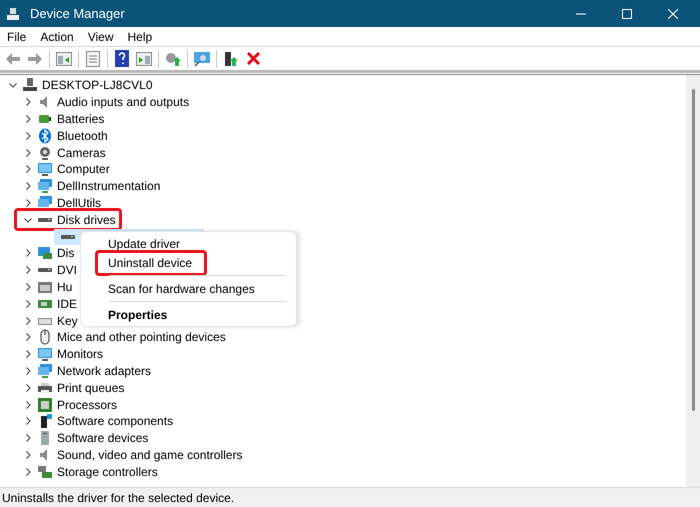 The image size is (700, 507). I want to click on computer-icon, so click(30, 85).